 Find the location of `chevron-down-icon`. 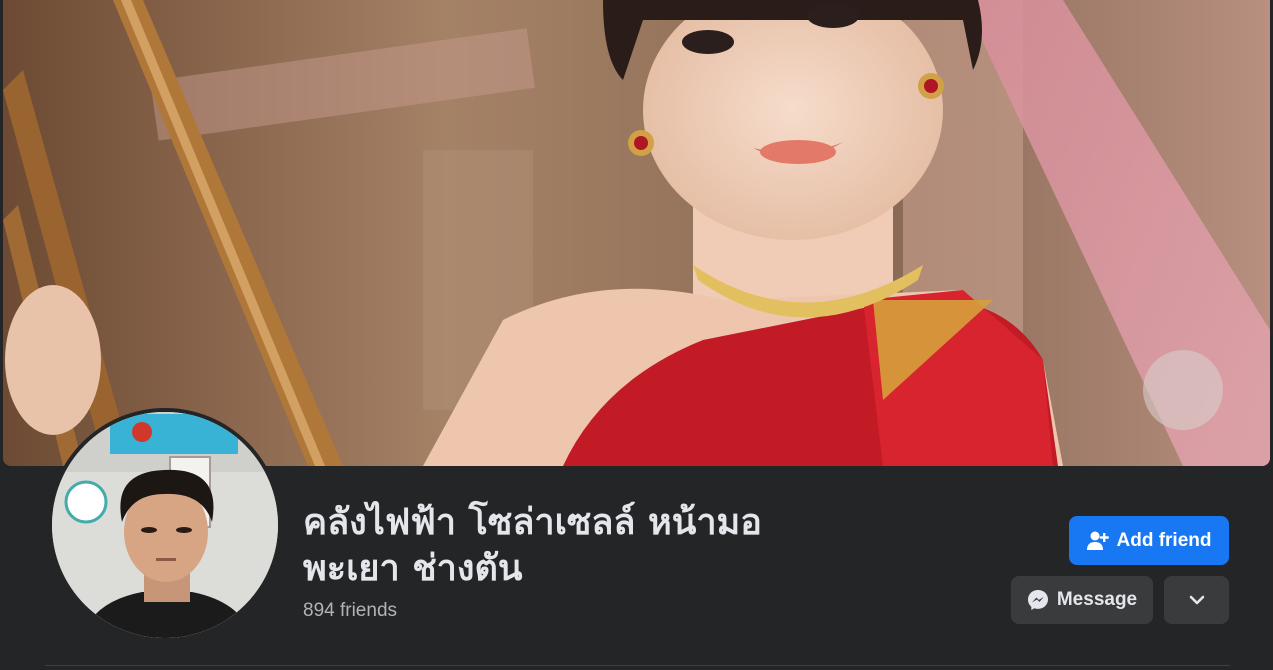

chevron-down-icon is located at coordinates (1197, 600).